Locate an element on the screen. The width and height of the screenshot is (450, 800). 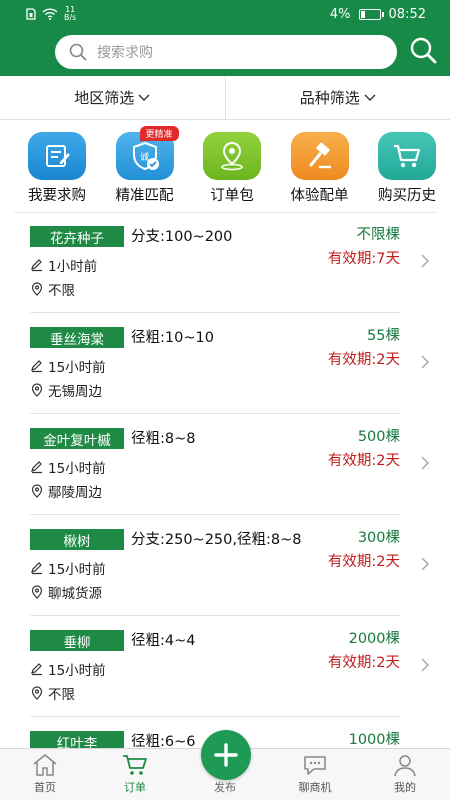
post-time: 1小时前 is located at coordinates (63, 265).